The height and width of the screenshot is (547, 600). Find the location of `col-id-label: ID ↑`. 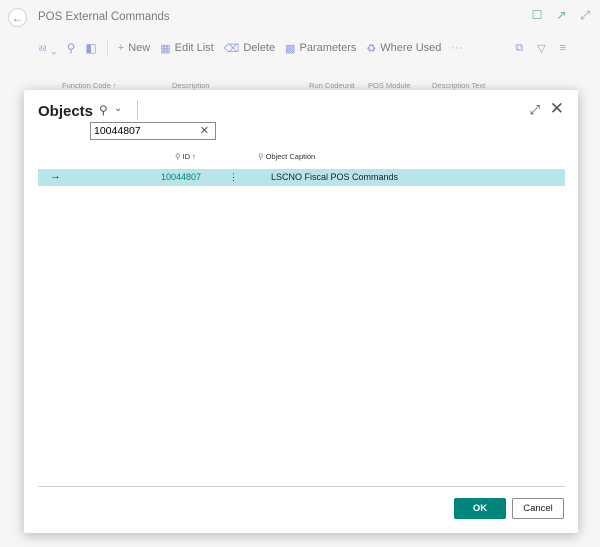

col-id-label: ID ↑ is located at coordinates (189, 156).